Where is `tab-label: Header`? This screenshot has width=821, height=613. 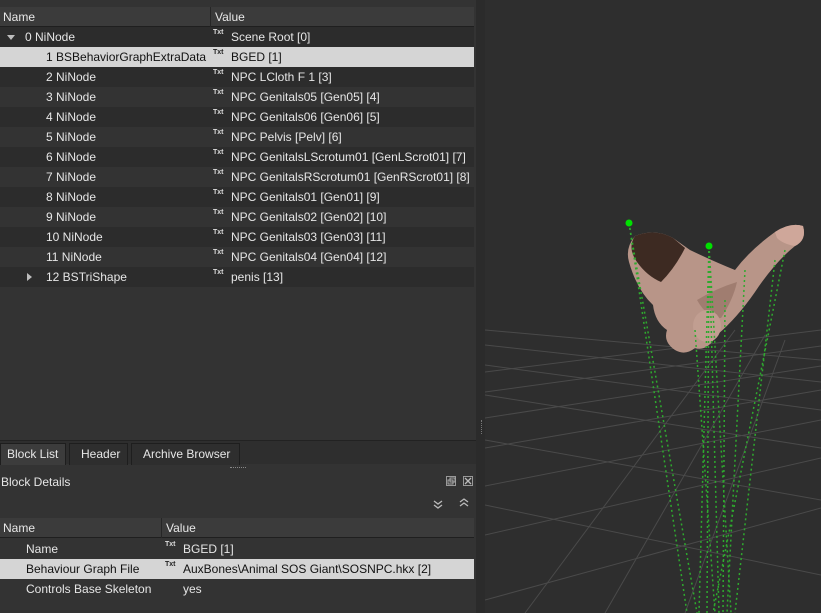
tab-label: Header is located at coordinates (101, 454).